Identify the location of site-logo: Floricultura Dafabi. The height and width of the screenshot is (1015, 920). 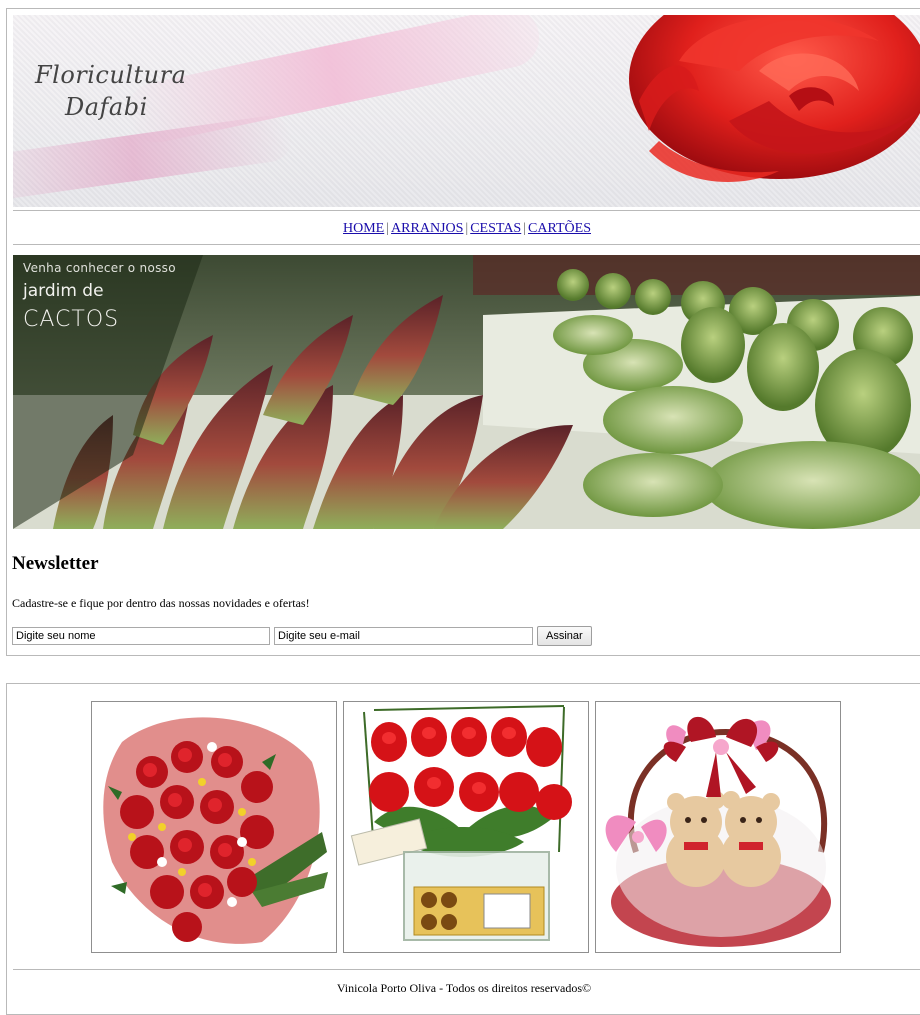
(125, 91).